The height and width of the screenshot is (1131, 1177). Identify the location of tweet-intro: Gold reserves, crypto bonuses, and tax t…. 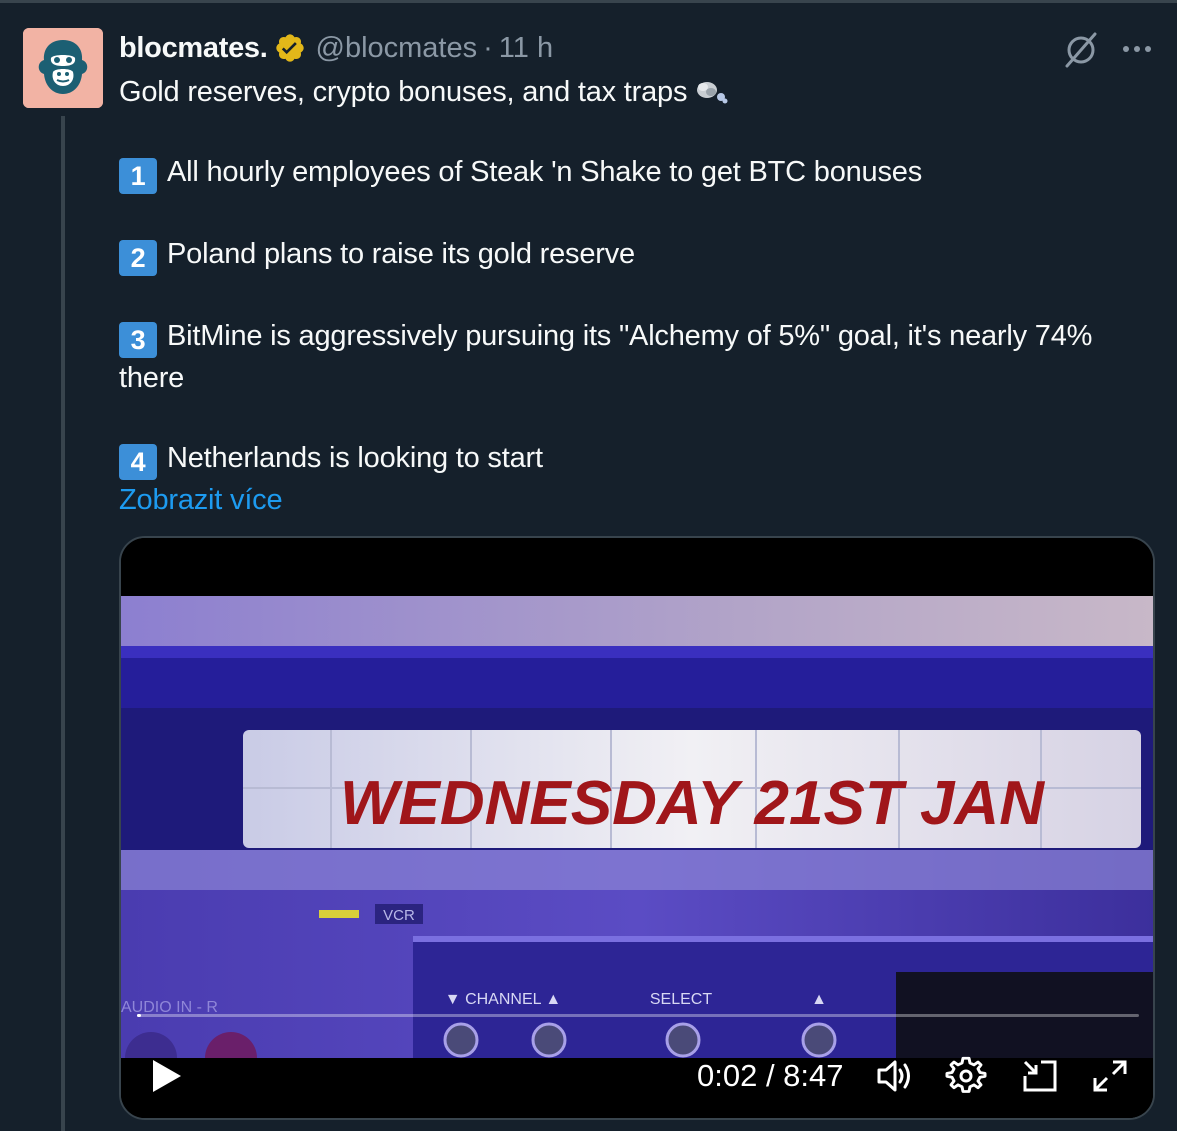
(403, 92).